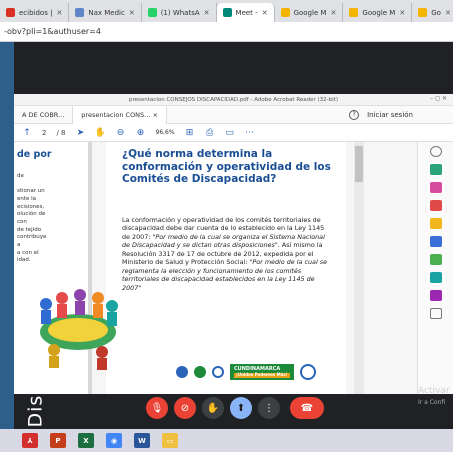  Describe the element at coordinates (435, 277) in the screenshot. I see `protect-icon` at that location.